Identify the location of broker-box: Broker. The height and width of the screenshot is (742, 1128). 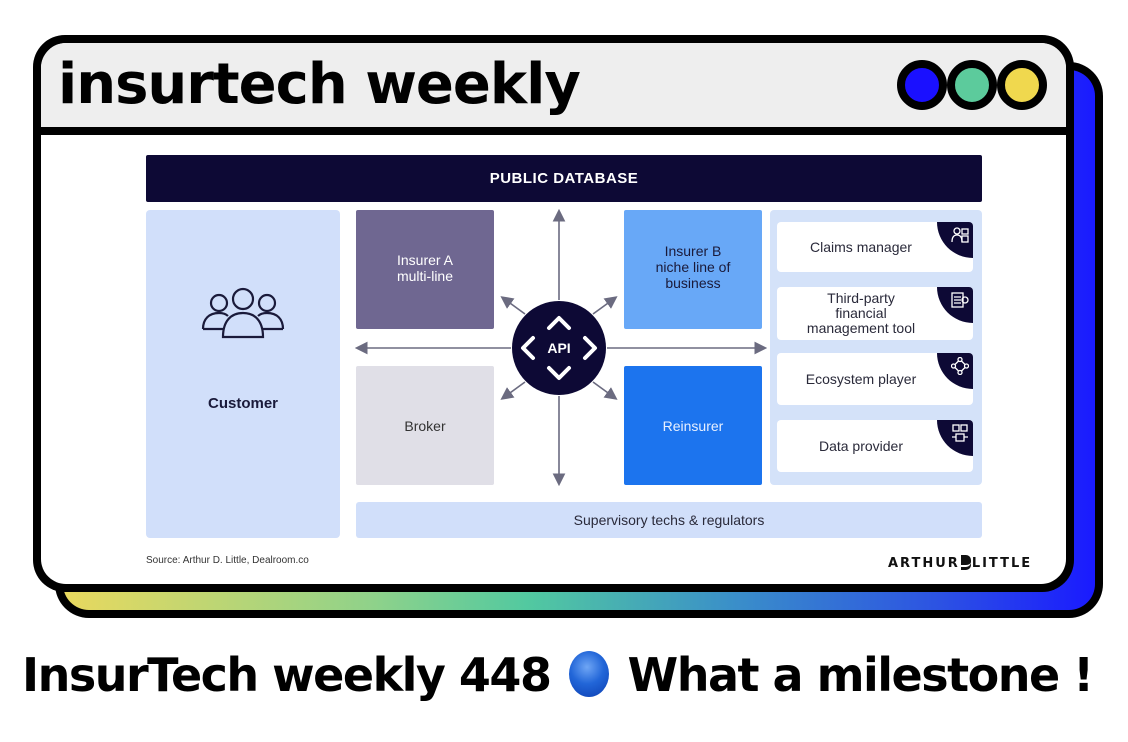
(425, 425).